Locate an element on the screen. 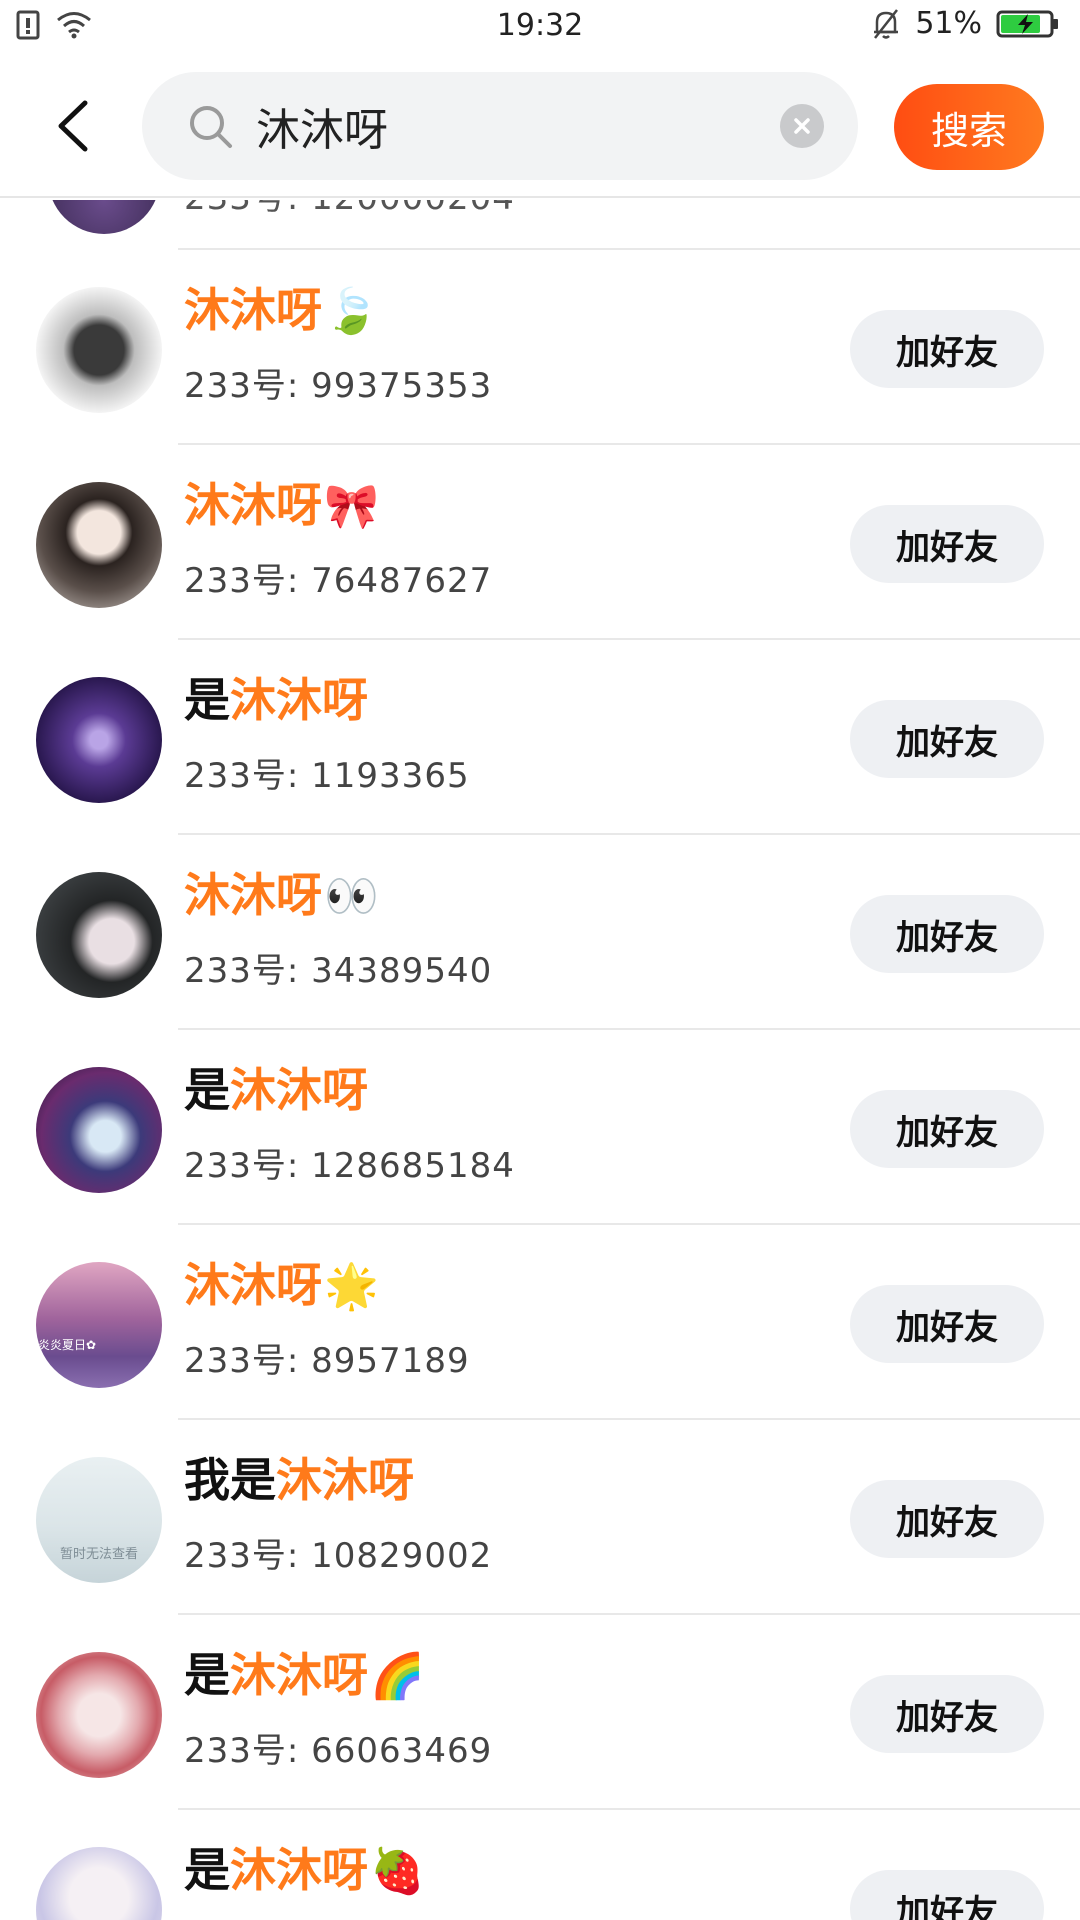 This screenshot has width=1080, height=1920. user-id: 233号: 10829002 is located at coordinates (338, 1556).